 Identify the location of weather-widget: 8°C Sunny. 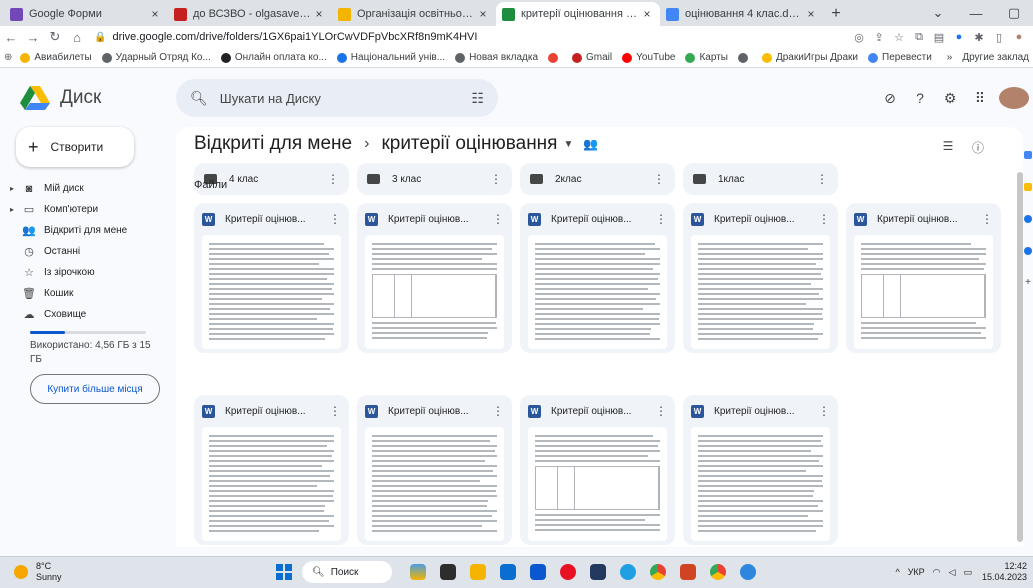
(38, 572).